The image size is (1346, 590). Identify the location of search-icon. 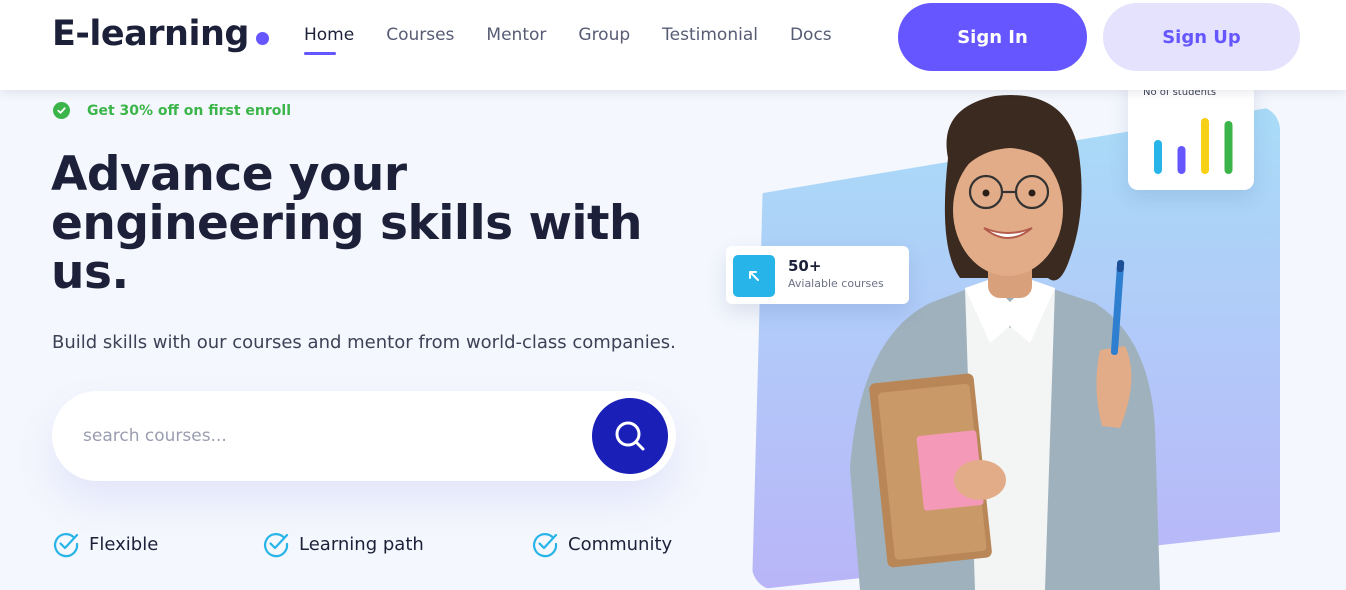
(630, 436).